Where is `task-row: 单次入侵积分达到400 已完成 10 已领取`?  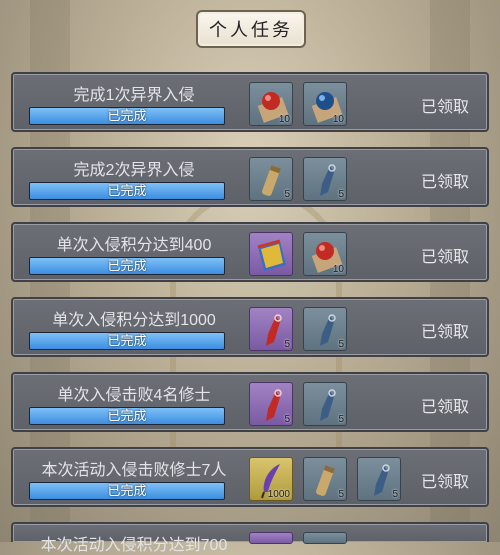 task-row: 单次入侵积分达到400 已完成 10 已领取 is located at coordinates (250, 252).